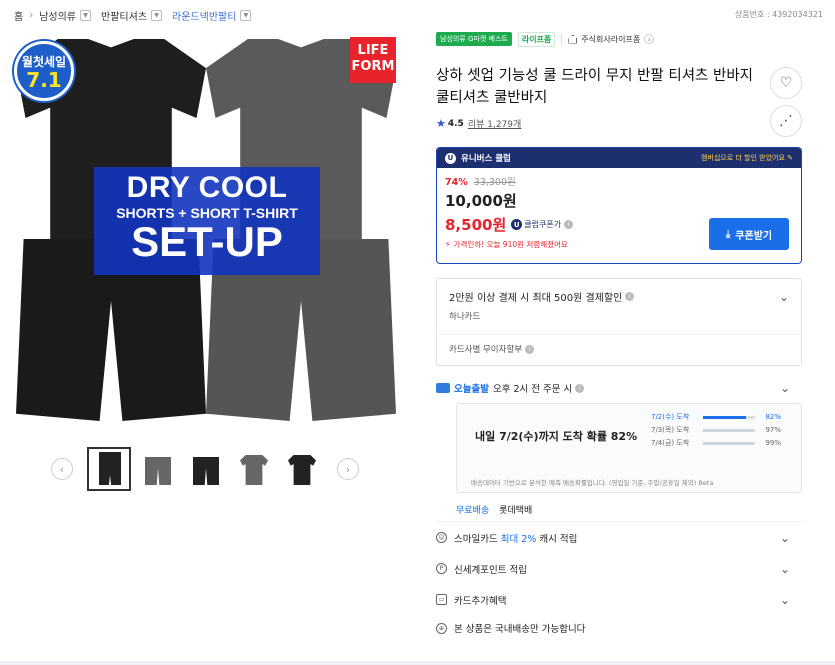 This screenshot has height=665, width=835. Describe the element at coordinates (670, 443) in the screenshot. I see `probability-date: 7/4(금) 도착` at that location.